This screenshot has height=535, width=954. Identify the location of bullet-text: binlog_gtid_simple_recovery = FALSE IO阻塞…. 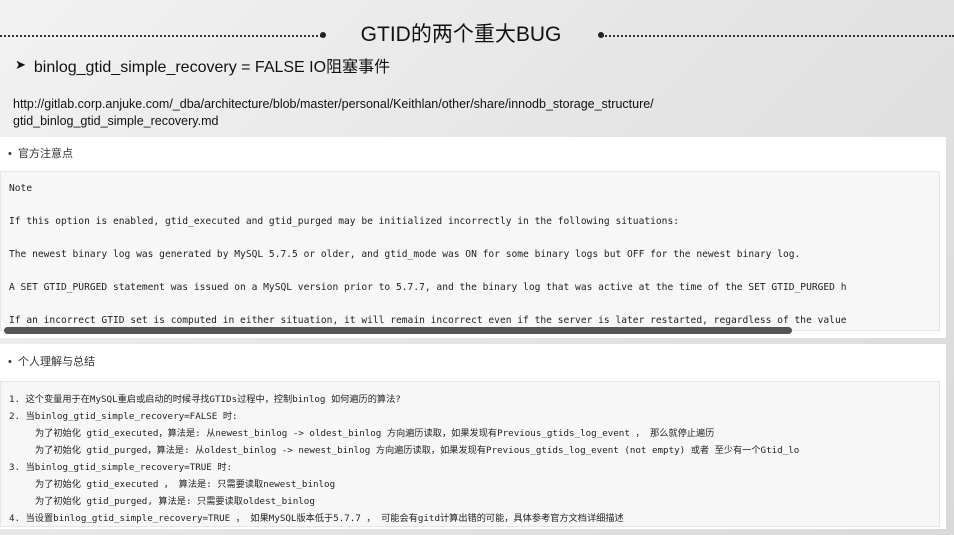
(212, 67).